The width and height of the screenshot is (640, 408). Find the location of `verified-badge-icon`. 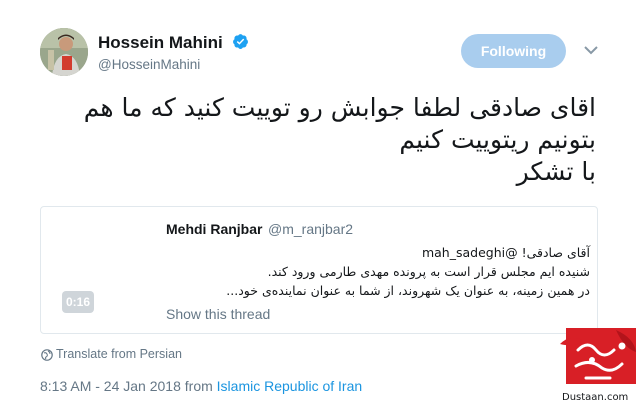

verified-badge-icon is located at coordinates (240, 41).